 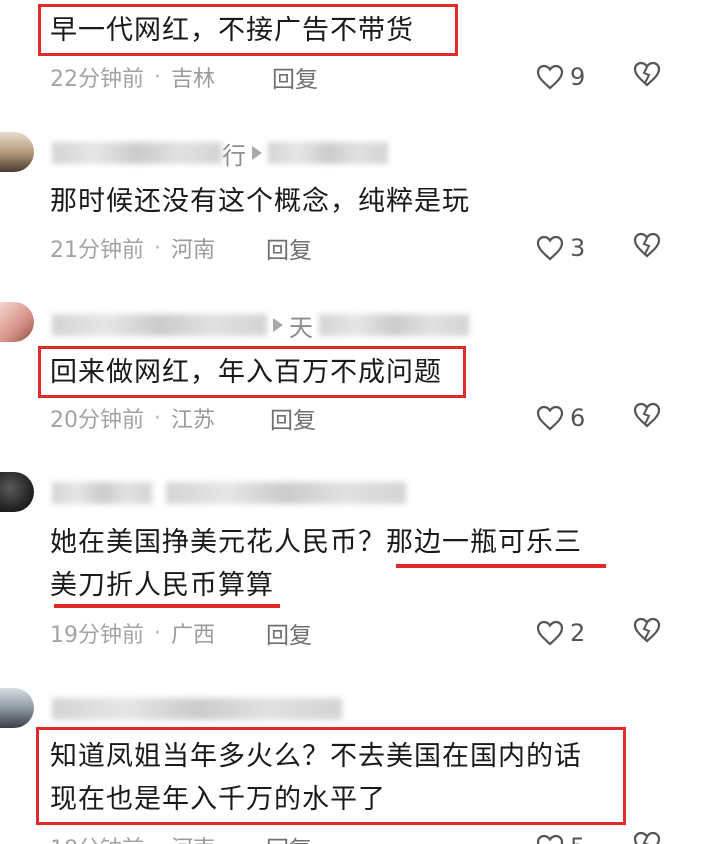 I want to click on comment-text: 那时候还没有这个概念，纯粹是玩, so click(x=260, y=201).